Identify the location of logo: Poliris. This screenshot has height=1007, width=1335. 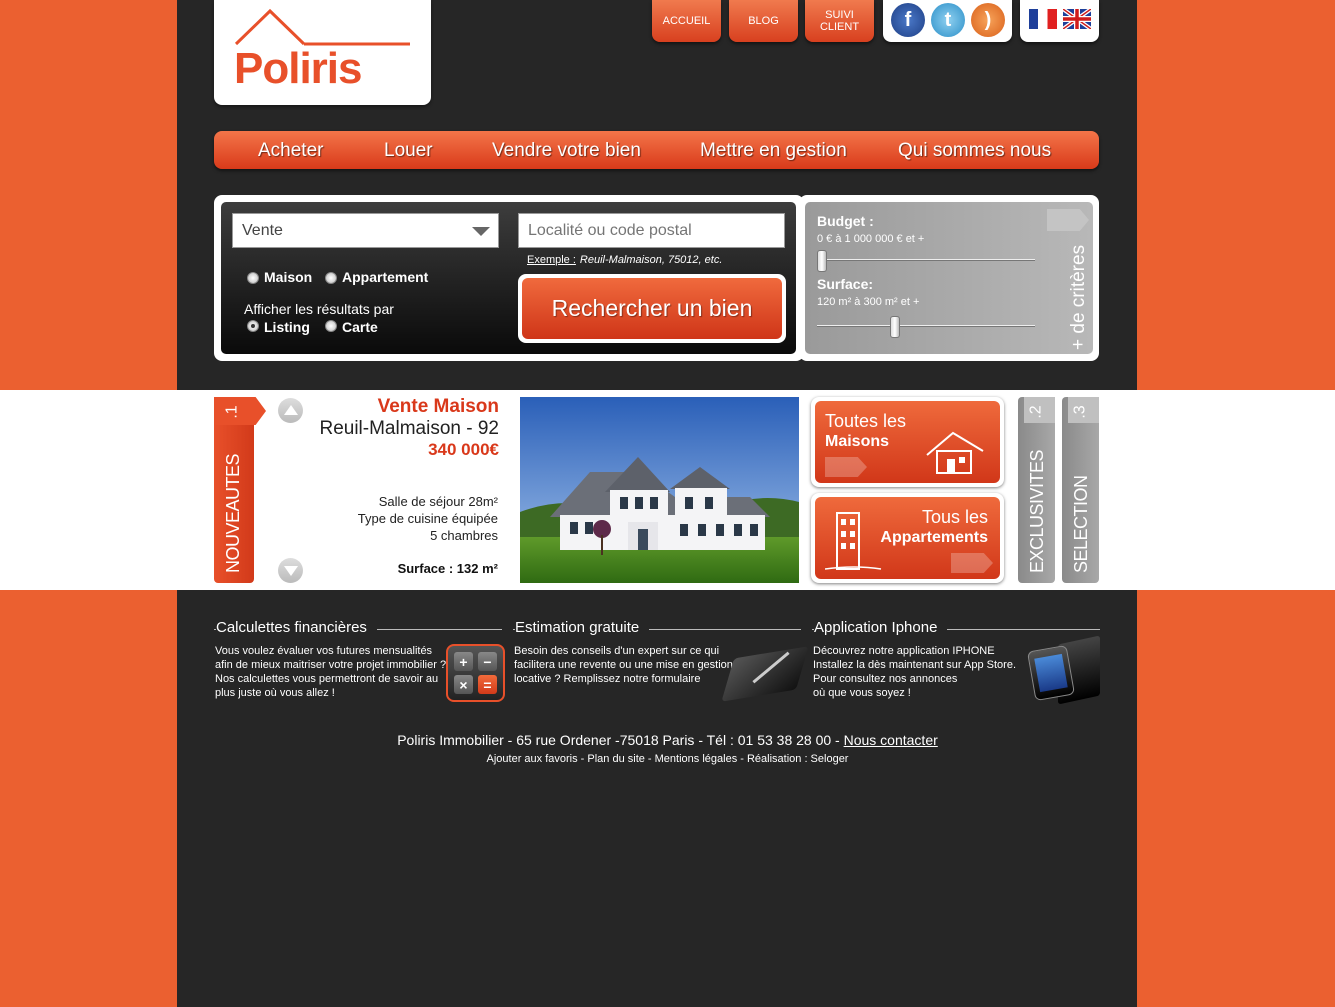
(322, 52).